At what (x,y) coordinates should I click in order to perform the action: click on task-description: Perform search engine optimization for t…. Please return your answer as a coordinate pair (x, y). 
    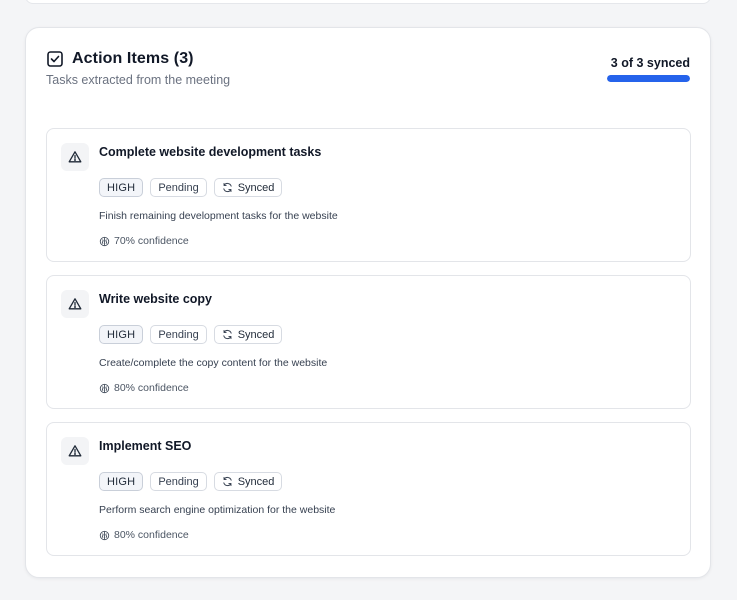
    Looking at the image, I should click on (217, 510).